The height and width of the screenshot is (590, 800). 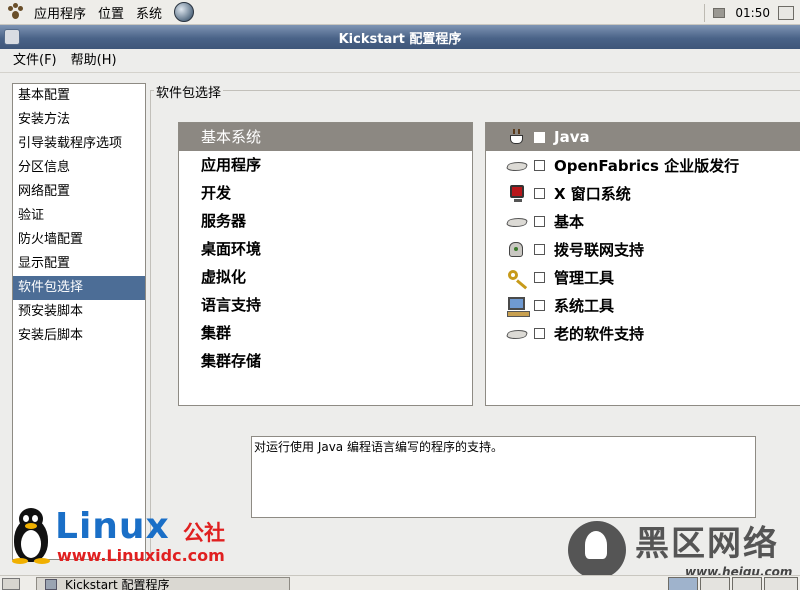 What do you see at coordinates (643, 277) in the screenshot?
I see `group-item-admin-tools: 管理工具` at bounding box center [643, 277].